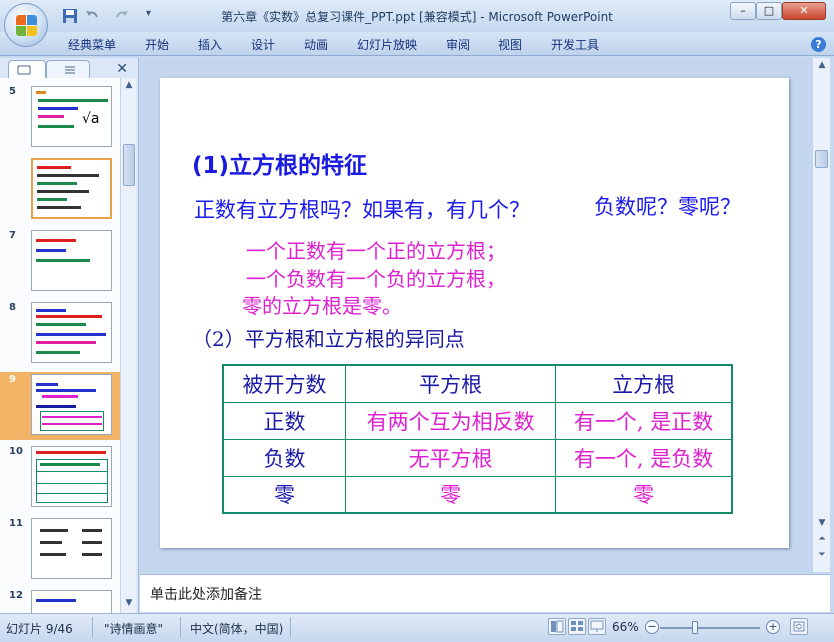 The width and height of the screenshot is (834, 642). I want to click on table-cell: 有一个, 是正数, so click(644, 420).